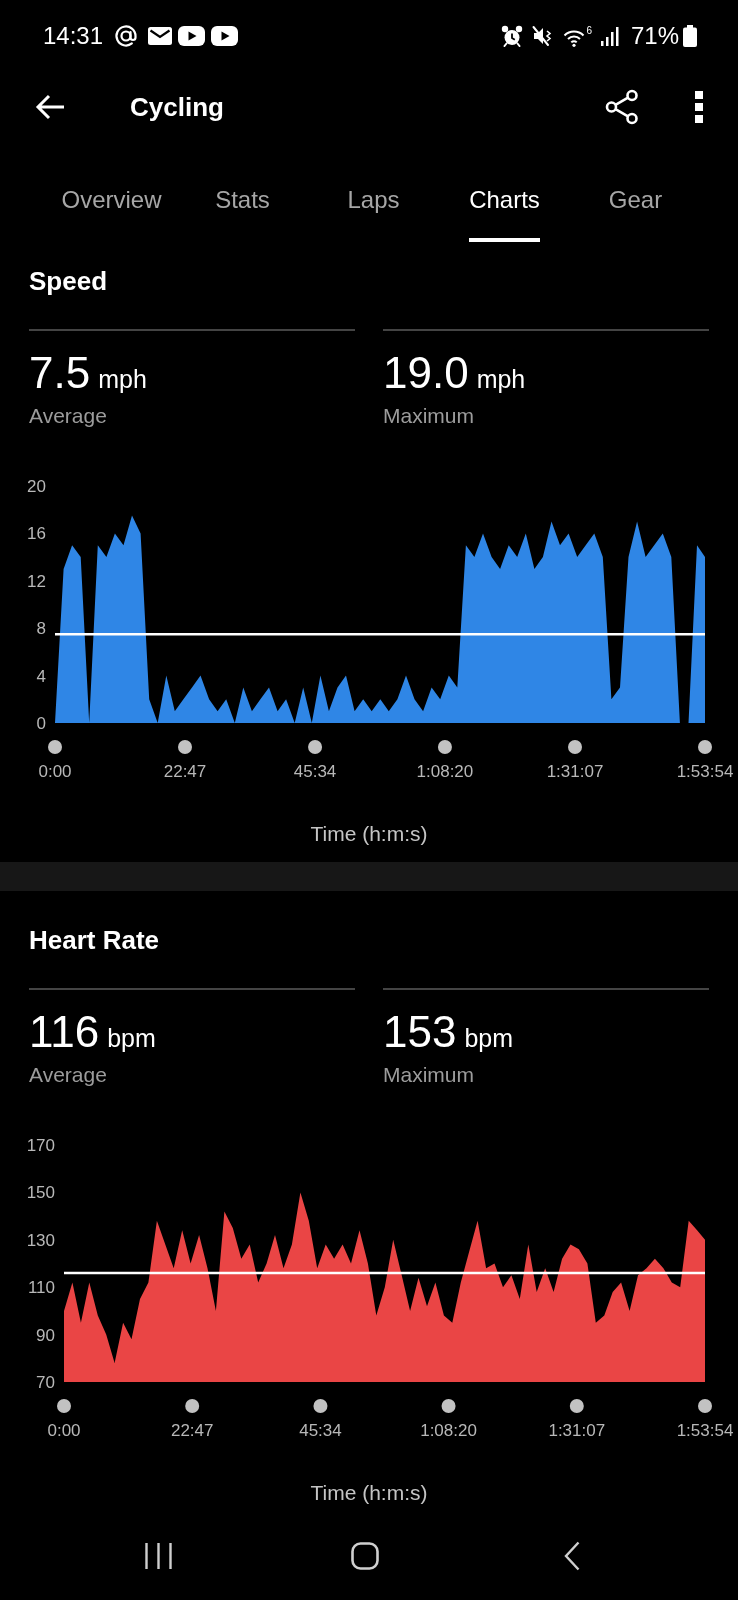 The width and height of the screenshot is (738, 1600). What do you see at coordinates (504, 213) in the screenshot?
I see `tab: Charts` at bounding box center [504, 213].